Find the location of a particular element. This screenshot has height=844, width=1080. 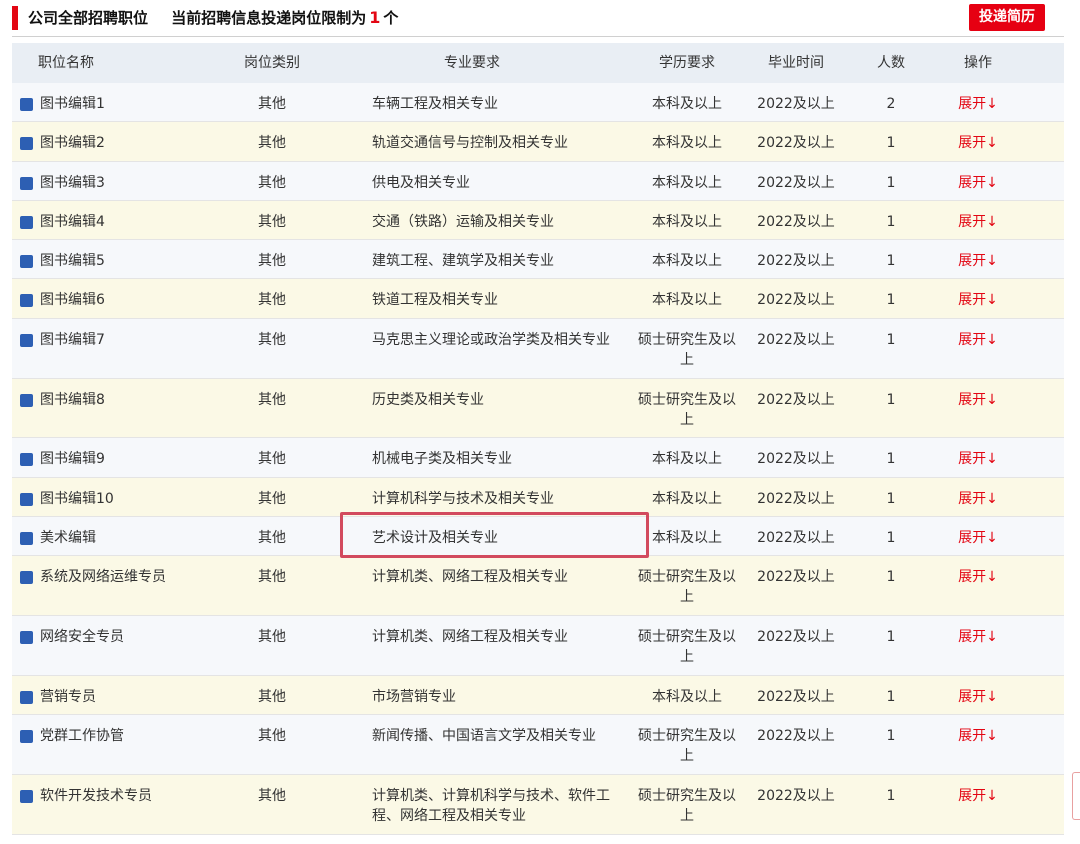

limit-notice-suffix: 个 is located at coordinates (391, 18).